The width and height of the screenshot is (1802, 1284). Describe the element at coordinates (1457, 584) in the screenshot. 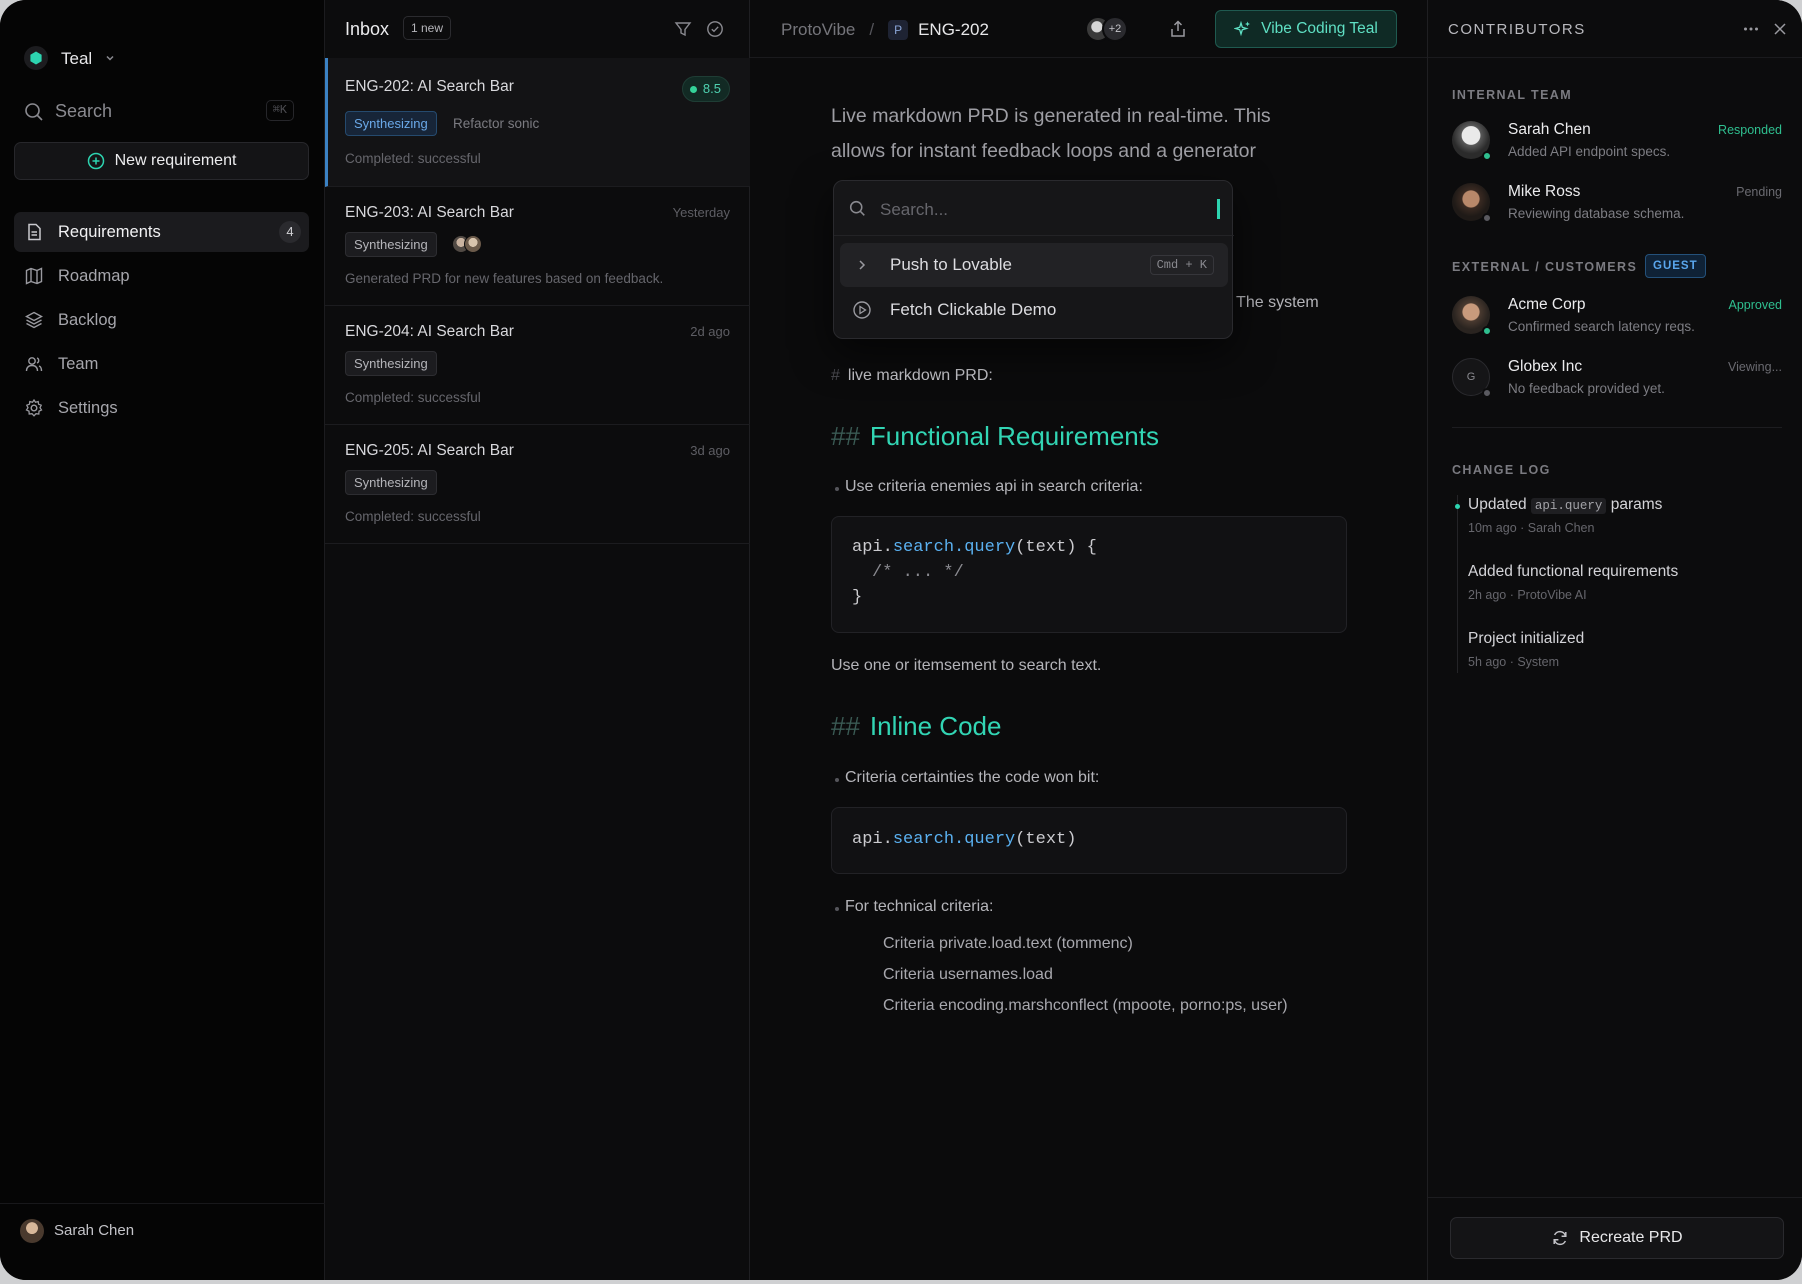

I see `timeline-line` at that location.